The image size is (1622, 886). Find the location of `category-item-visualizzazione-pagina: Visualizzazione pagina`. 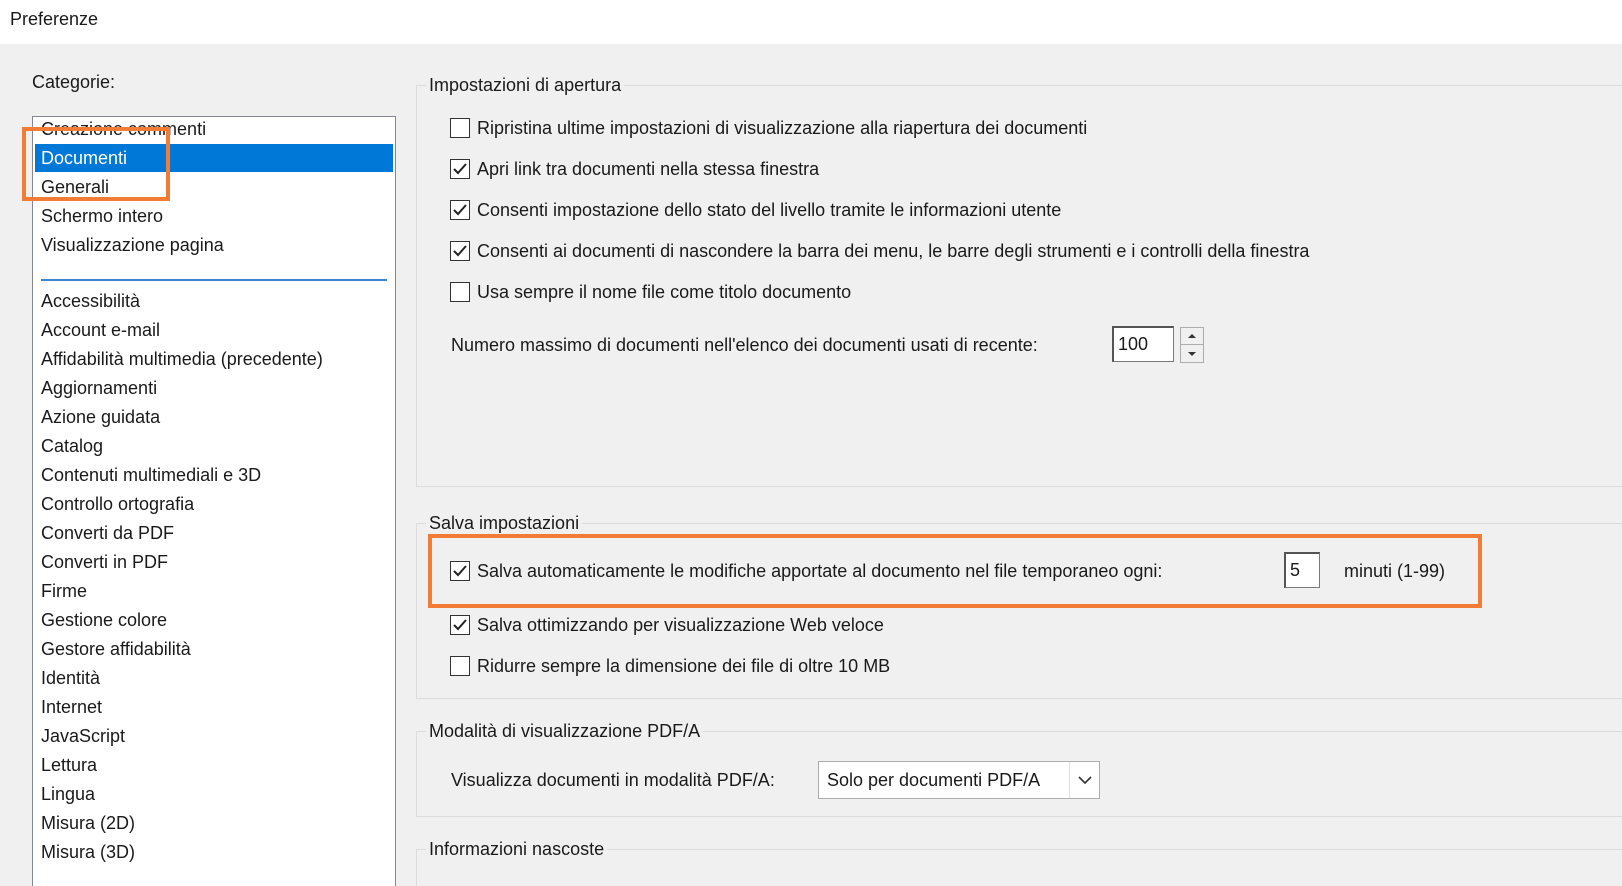

category-item-visualizzazione-pagina: Visualizzazione pagina is located at coordinates (214, 245).